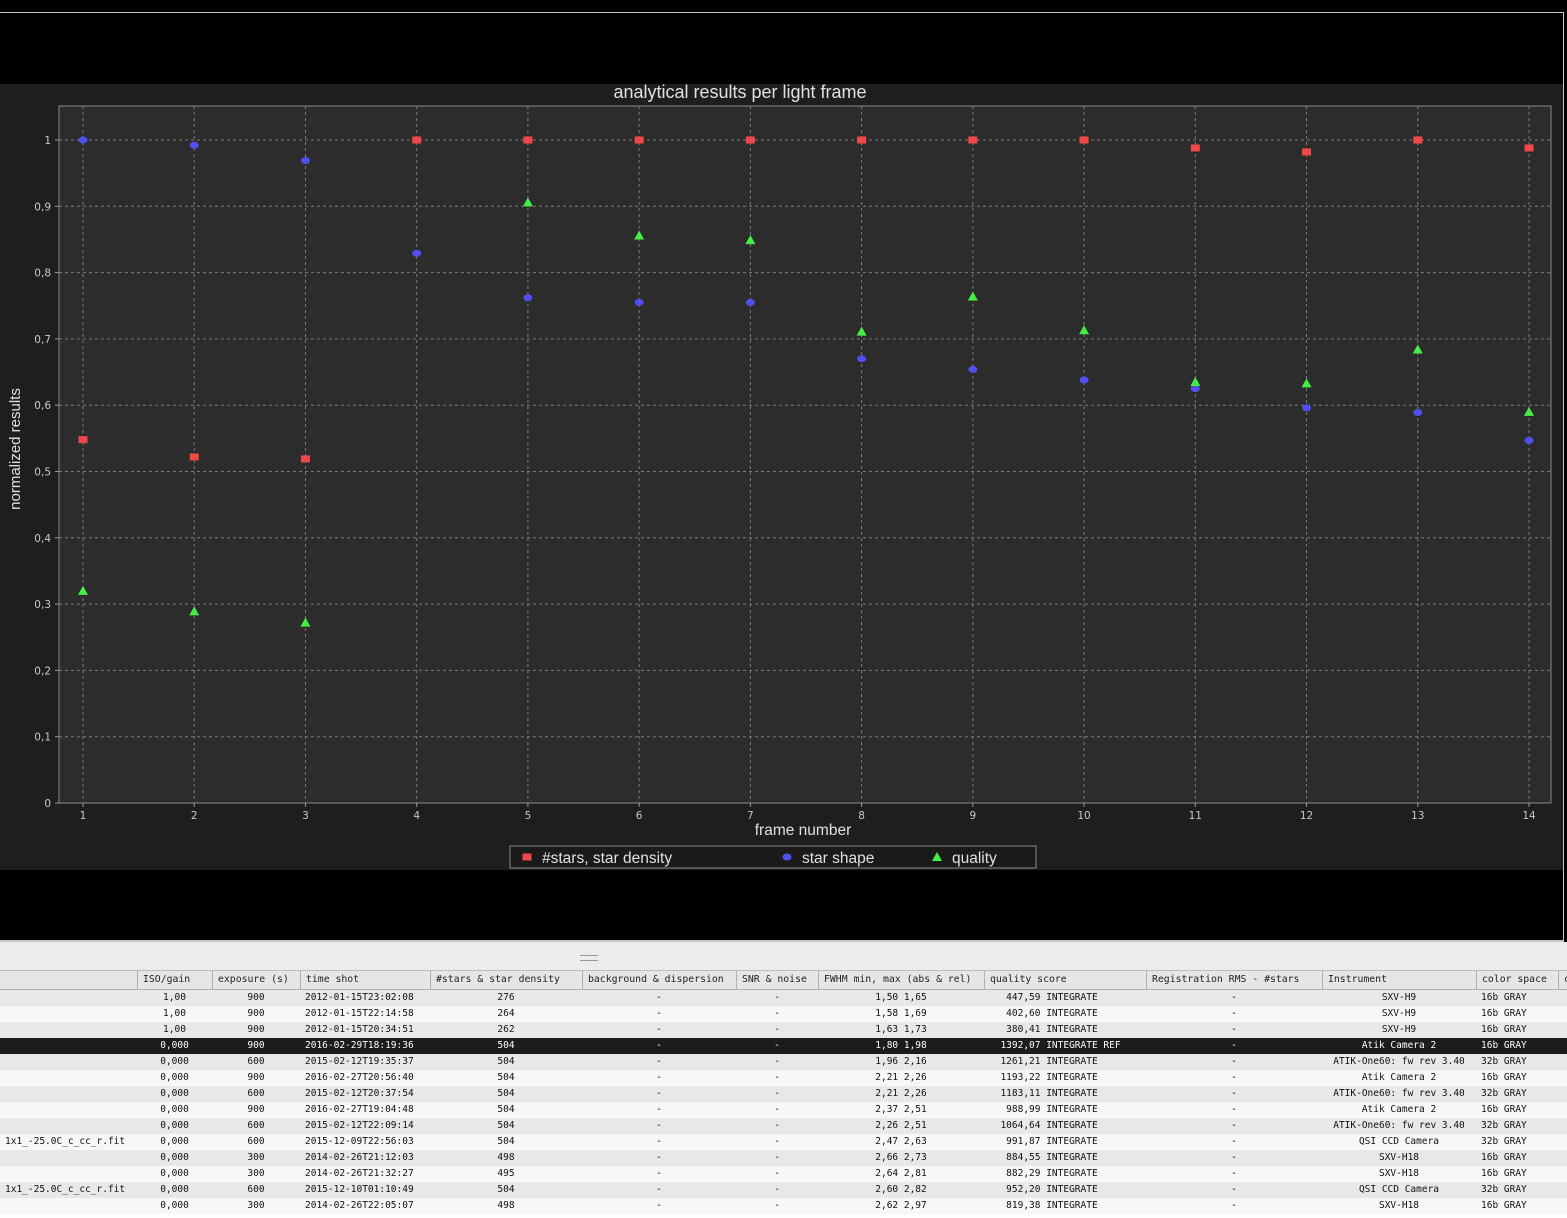 The image size is (1567, 1218). Describe the element at coordinates (174, 980) in the screenshot. I see `column-header: ISO/gain` at that location.